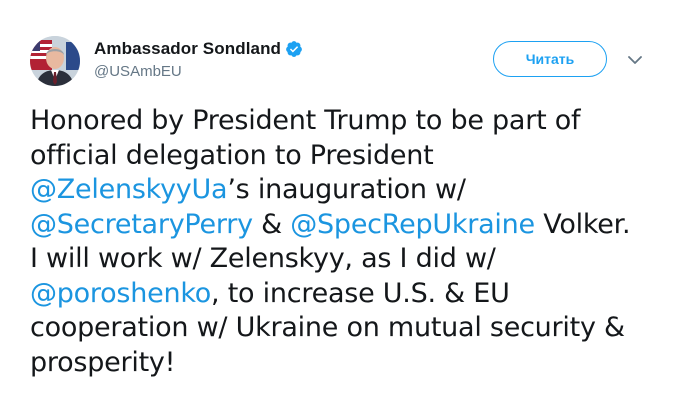 The width and height of the screenshot is (685, 402). I want to click on tweet-text-segment: official delegation to President, so click(232, 155).